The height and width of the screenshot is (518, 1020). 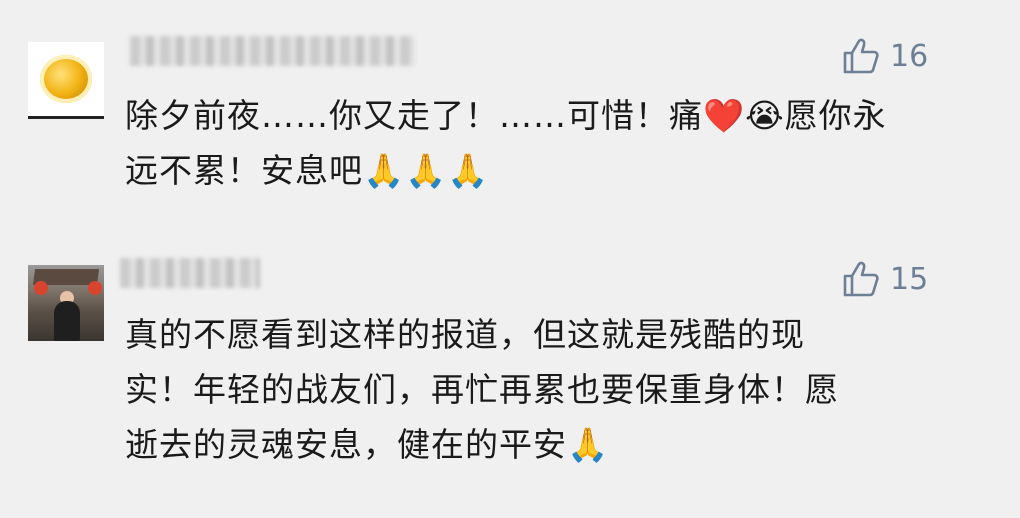 What do you see at coordinates (909, 279) in the screenshot?
I see `like-count: 15` at bounding box center [909, 279].